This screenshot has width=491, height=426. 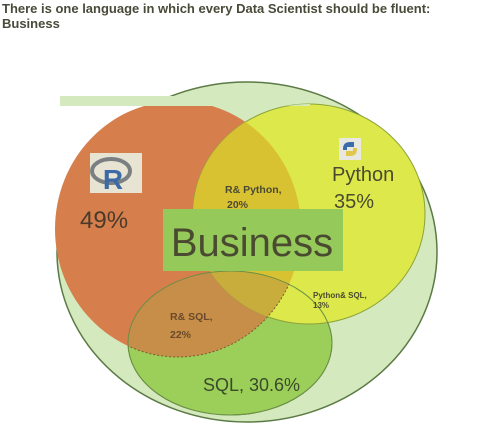 What do you see at coordinates (113, 179) in the screenshot?
I see `svg-text: R` at bounding box center [113, 179].